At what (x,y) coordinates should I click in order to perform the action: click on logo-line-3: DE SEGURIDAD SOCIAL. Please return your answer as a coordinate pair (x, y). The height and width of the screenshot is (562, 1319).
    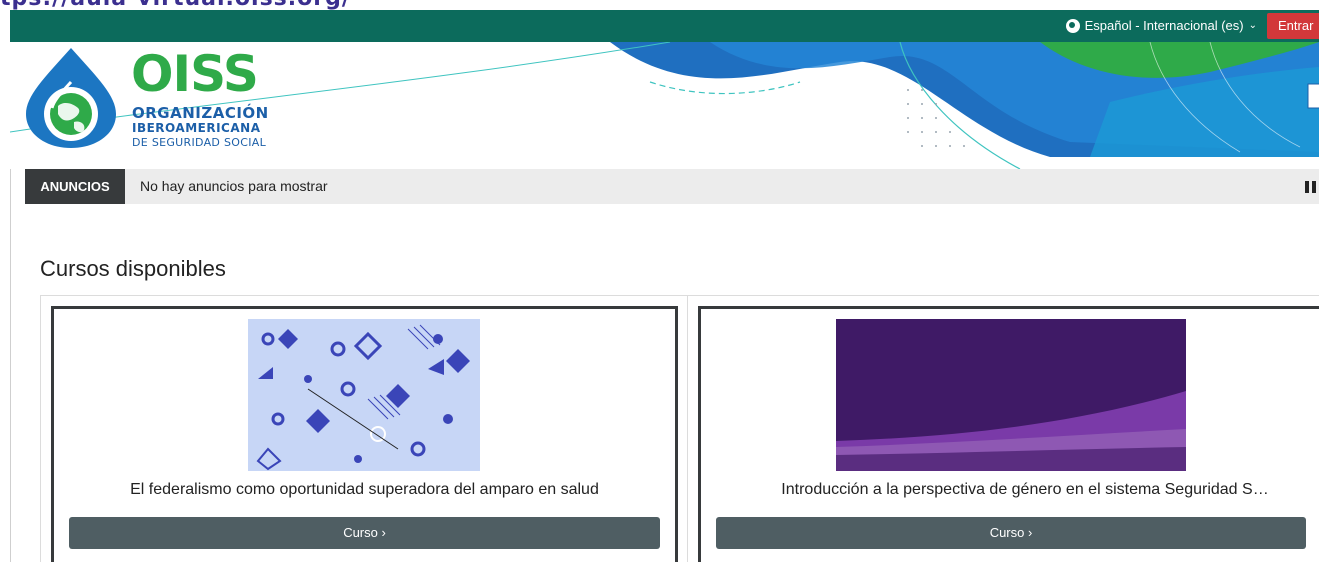
    Looking at the image, I should click on (199, 142).